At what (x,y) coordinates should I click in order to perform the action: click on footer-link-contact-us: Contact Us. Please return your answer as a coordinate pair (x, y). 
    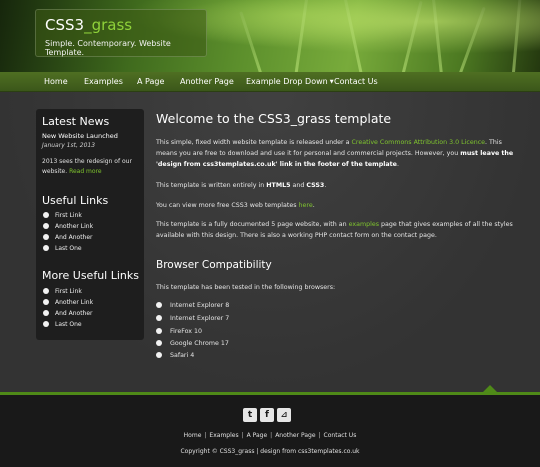
    Looking at the image, I should click on (340, 435).